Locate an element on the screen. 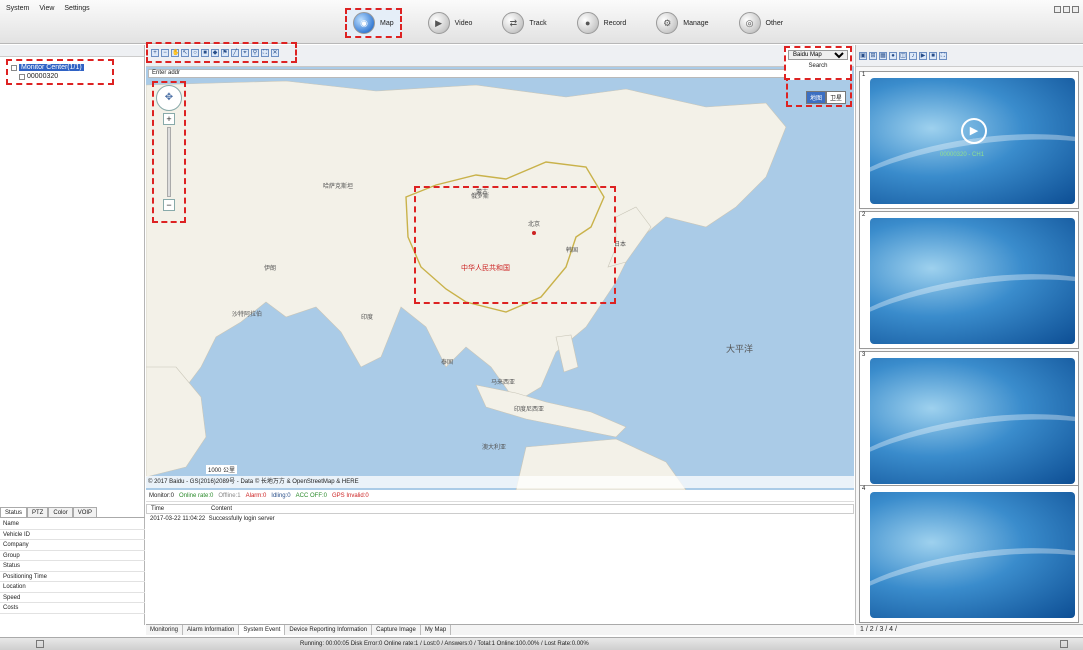 The image size is (1083, 650). zoom-slider is located at coordinates (169, 162).